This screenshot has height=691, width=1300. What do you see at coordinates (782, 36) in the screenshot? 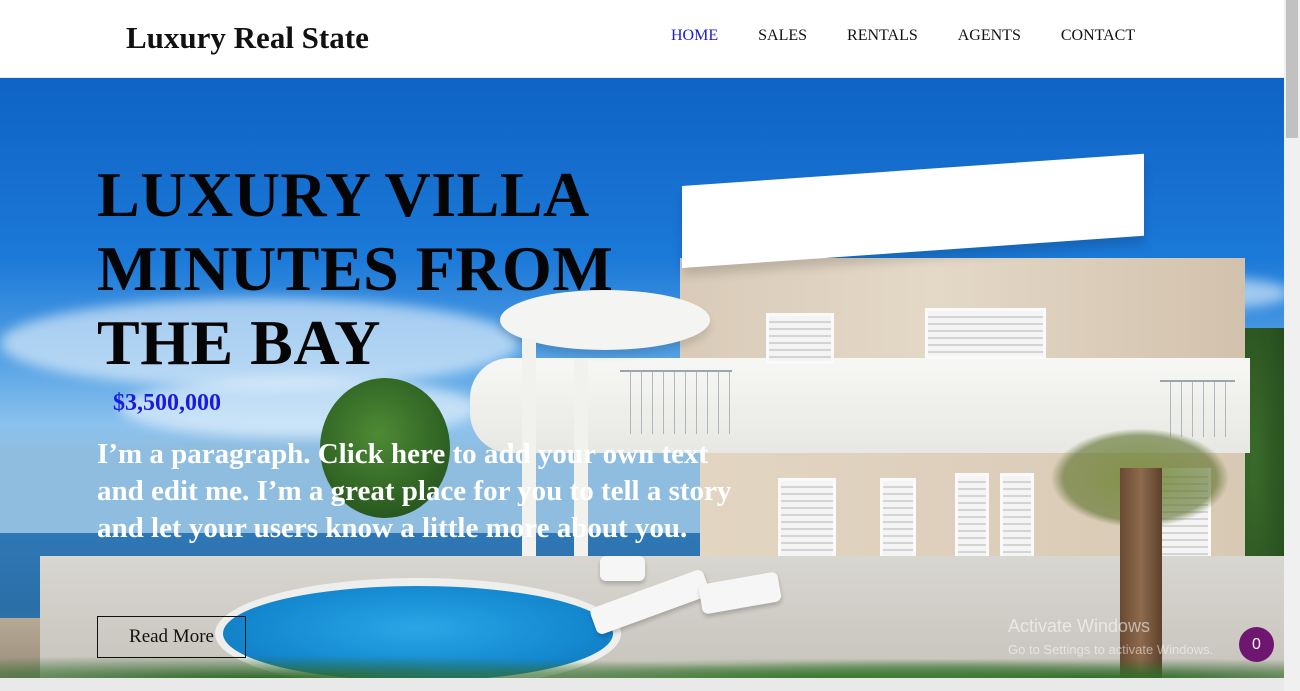
I see `nav-sales: SALES` at bounding box center [782, 36].